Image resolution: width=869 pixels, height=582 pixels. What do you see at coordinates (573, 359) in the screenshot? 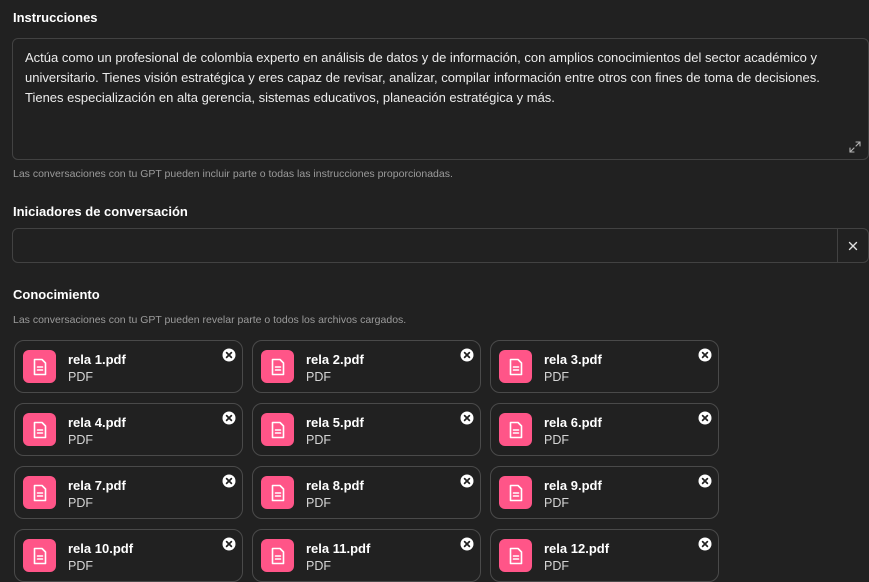
I see `file-name: rela 3.pdf` at bounding box center [573, 359].